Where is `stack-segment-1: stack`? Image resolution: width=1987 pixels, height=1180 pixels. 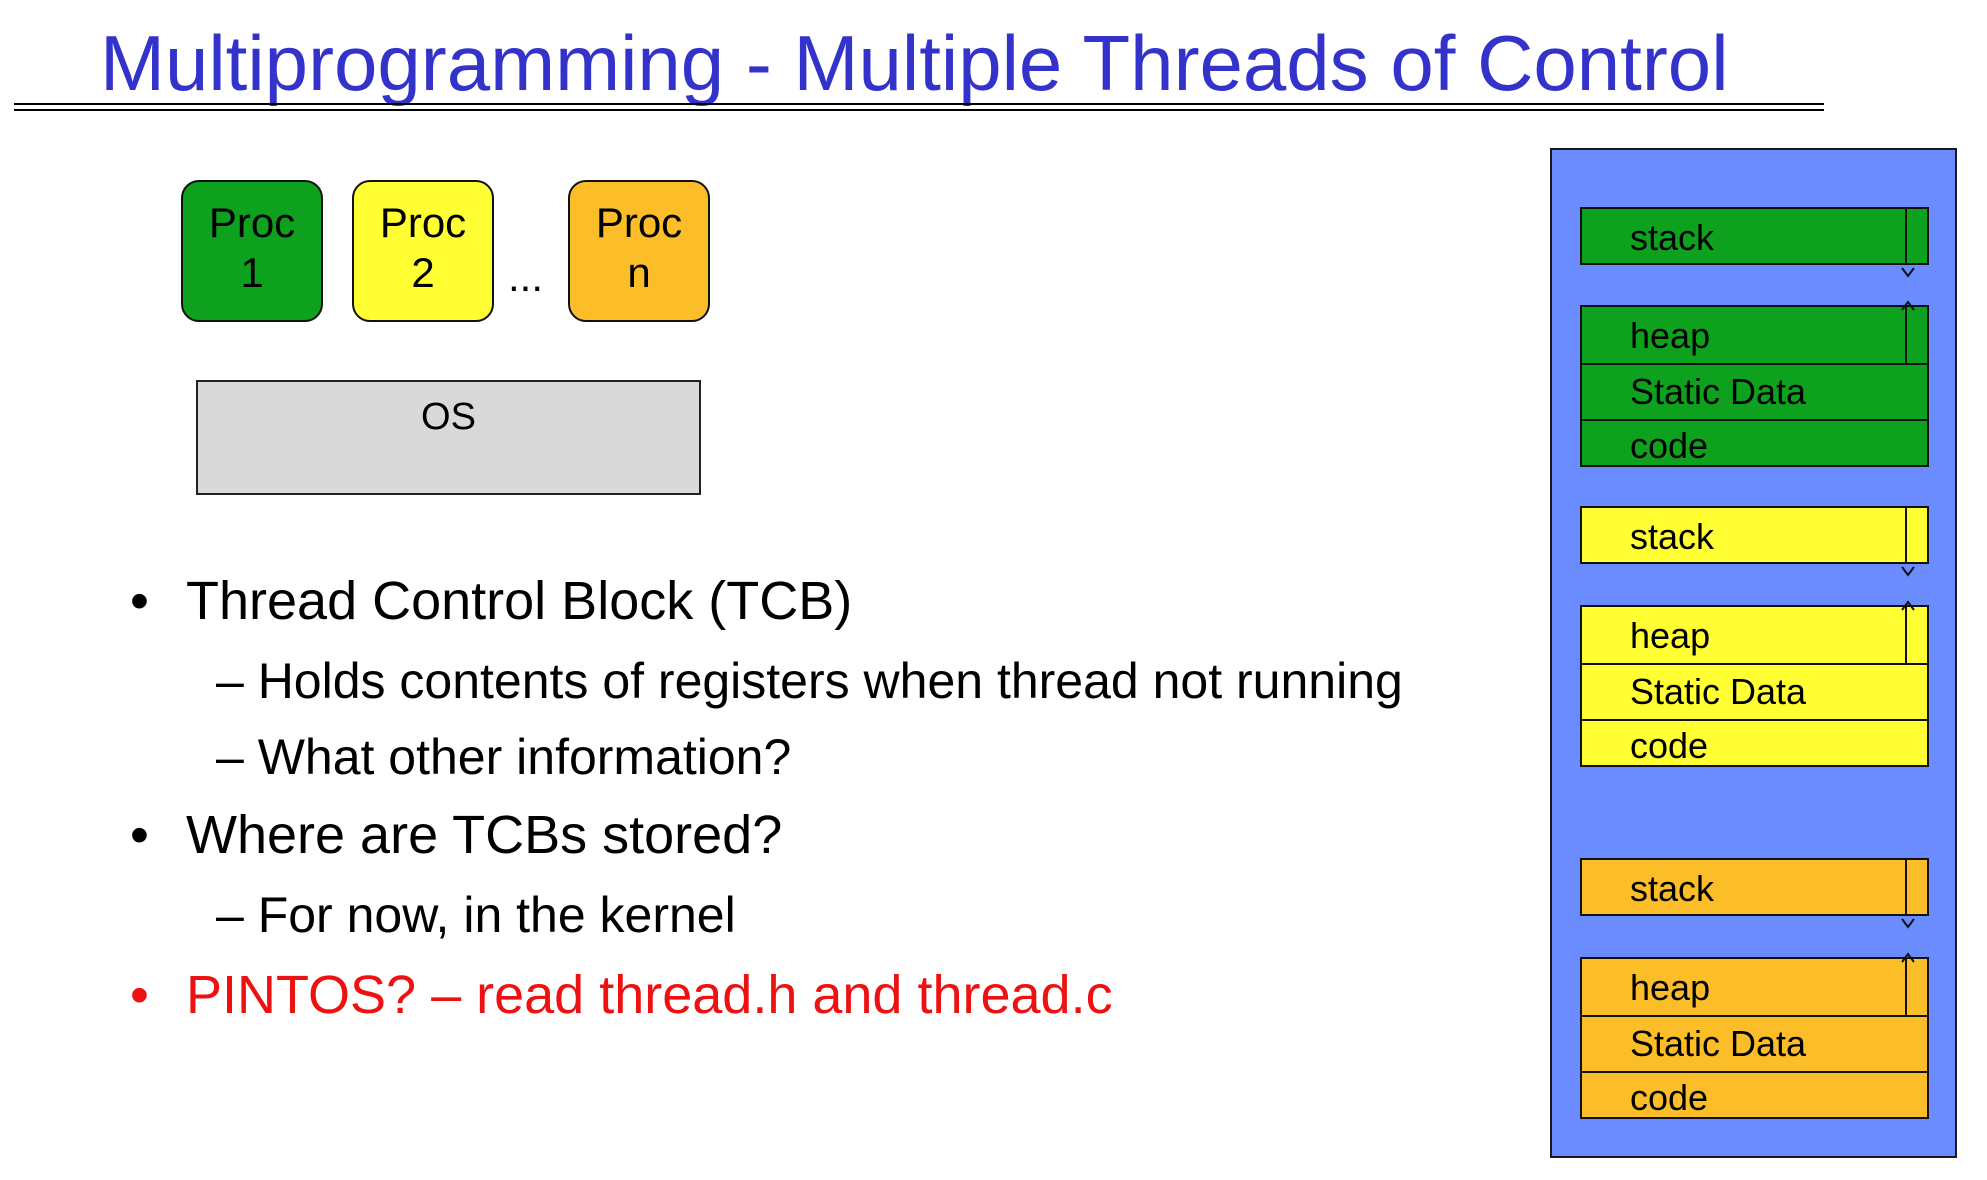
stack-segment-1: stack is located at coordinates (1754, 236).